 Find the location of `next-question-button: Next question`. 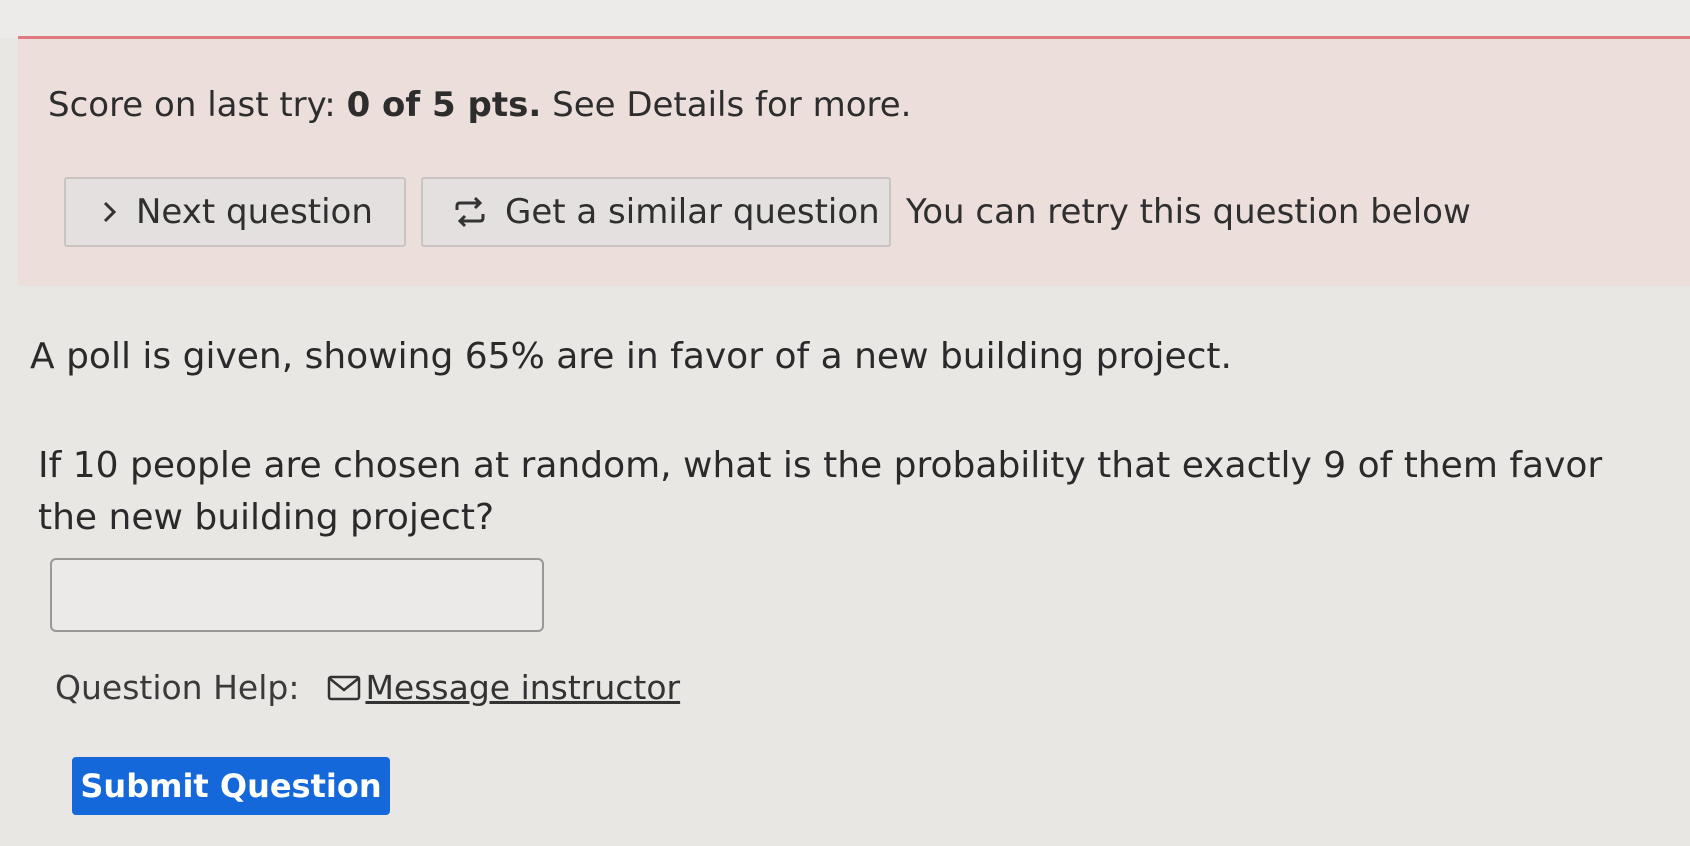

next-question-button: Next question is located at coordinates (235, 212).